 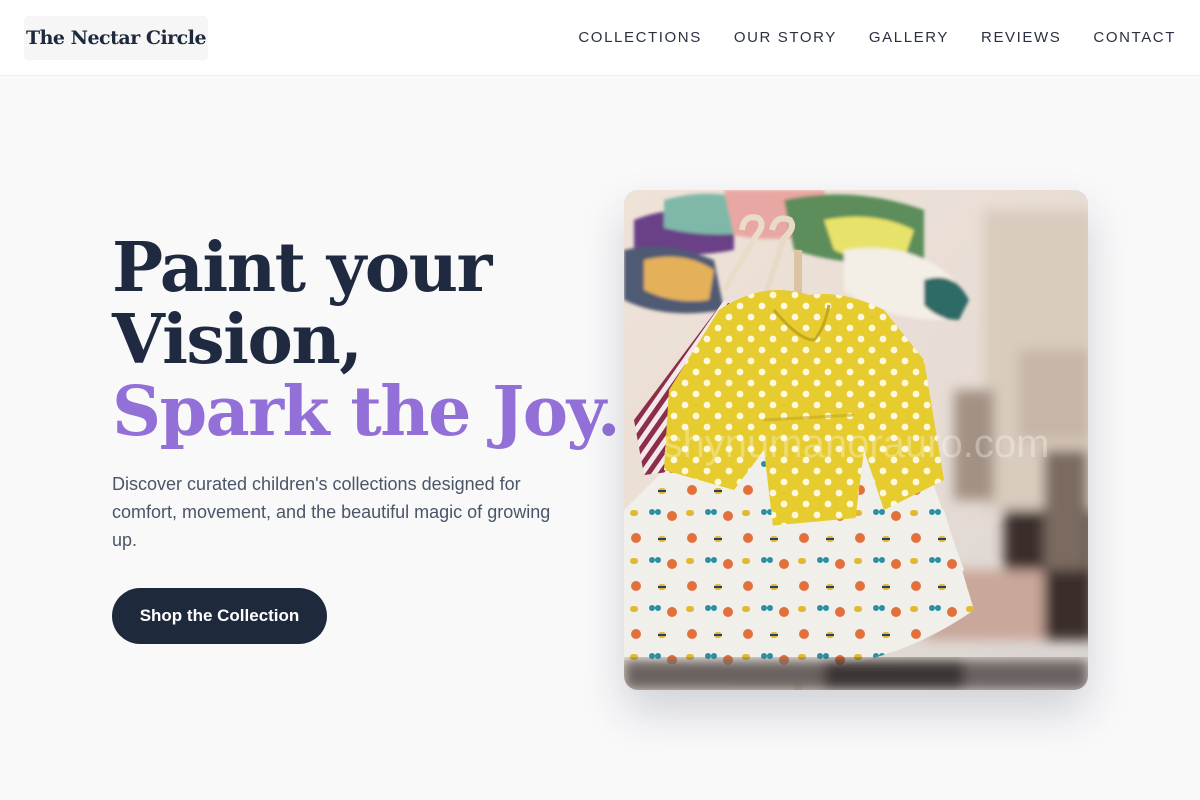 What do you see at coordinates (366, 412) in the screenshot?
I see `headline-accent: Spark the Joy.` at bounding box center [366, 412].